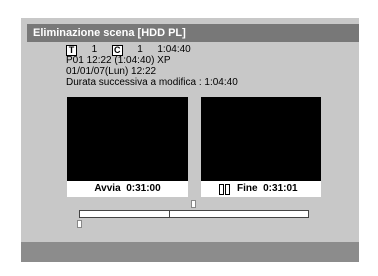 The image size is (378, 276). I want to click on end-time: 0:31:01, so click(280, 188).